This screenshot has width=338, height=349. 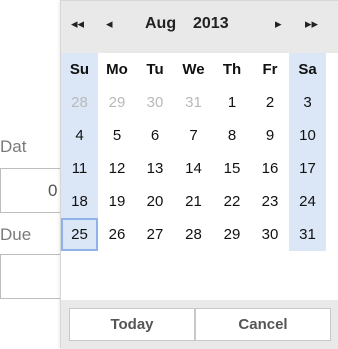 I want to click on day-cell: 26, so click(x=117, y=234).